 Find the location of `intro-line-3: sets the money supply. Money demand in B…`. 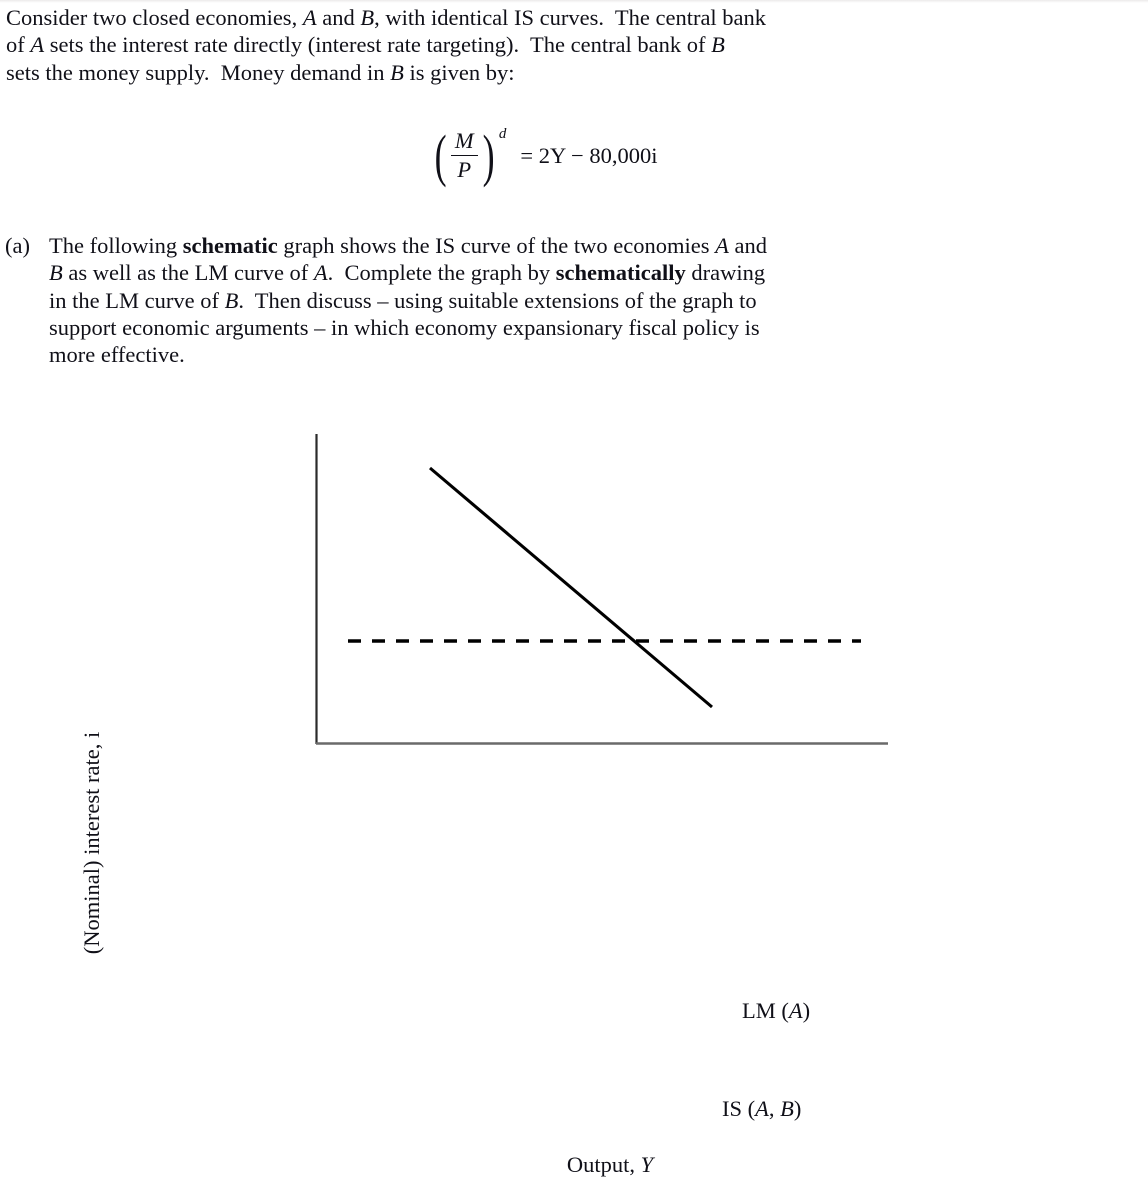

intro-line-3: sets the money supply. Money demand in B… is located at coordinates (260, 72).